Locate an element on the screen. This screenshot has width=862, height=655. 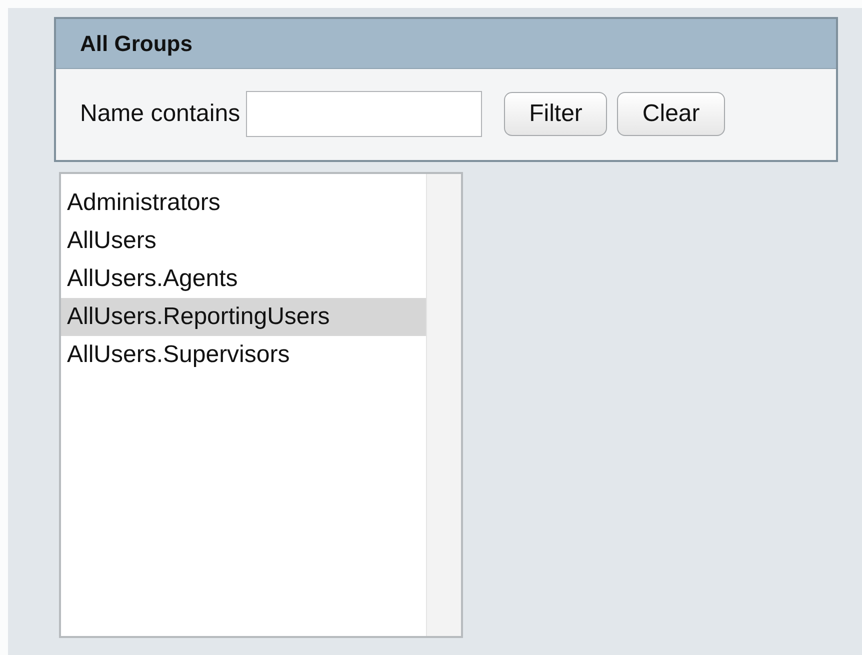
panel-title: All Groups is located at coordinates (136, 43).